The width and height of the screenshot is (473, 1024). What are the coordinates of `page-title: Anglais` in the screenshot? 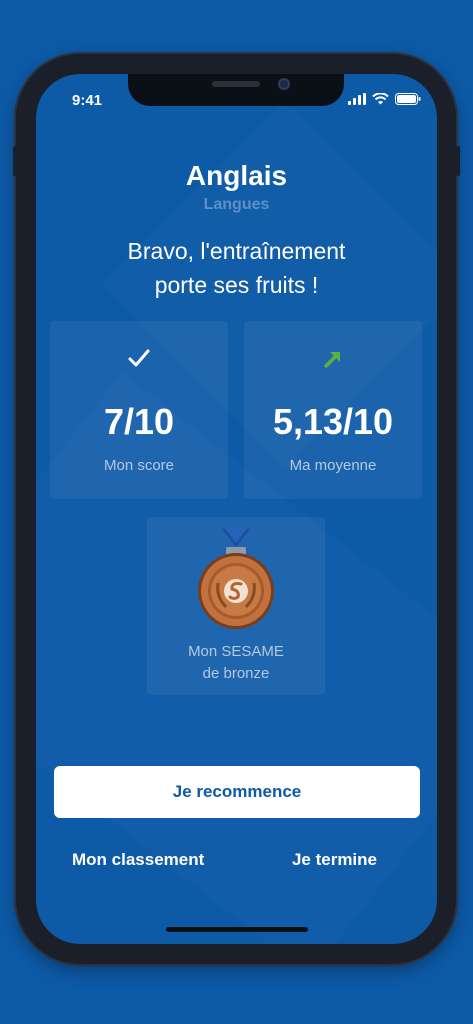 It's located at (236, 175).